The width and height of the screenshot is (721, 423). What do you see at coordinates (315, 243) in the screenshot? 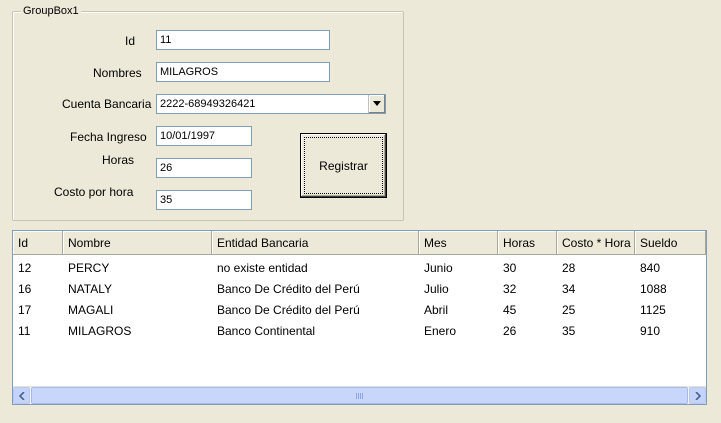
I see `column-header-entidad: Entidad Bancaria` at bounding box center [315, 243].